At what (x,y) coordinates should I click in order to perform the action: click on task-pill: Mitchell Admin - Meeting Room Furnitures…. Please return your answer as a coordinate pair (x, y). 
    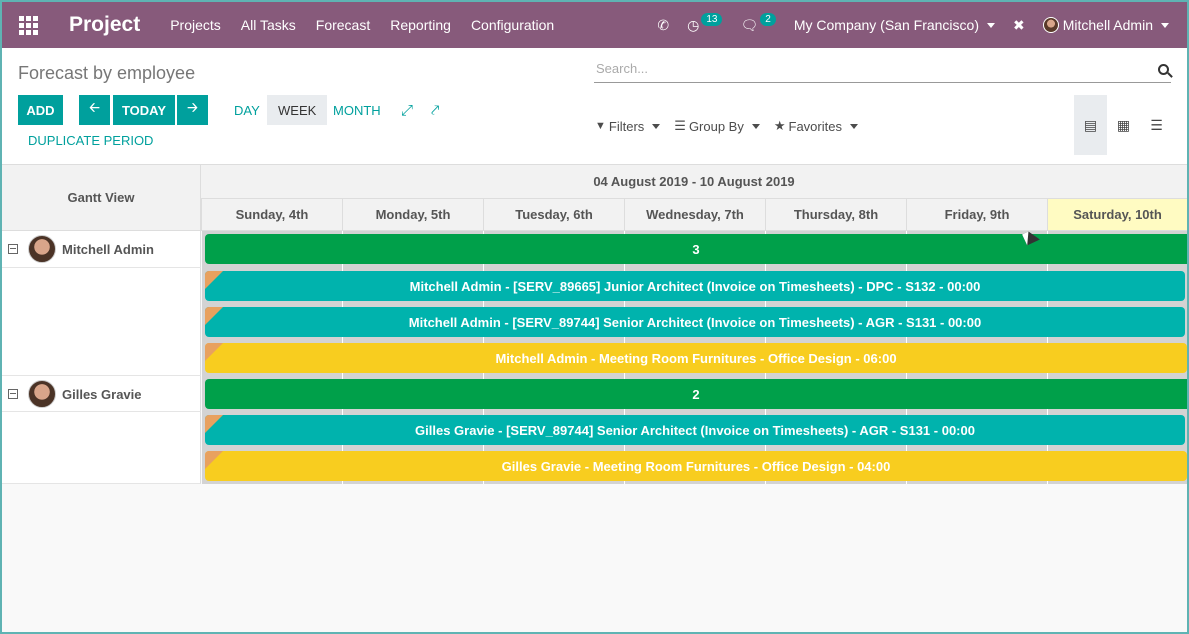
    Looking at the image, I should click on (696, 358).